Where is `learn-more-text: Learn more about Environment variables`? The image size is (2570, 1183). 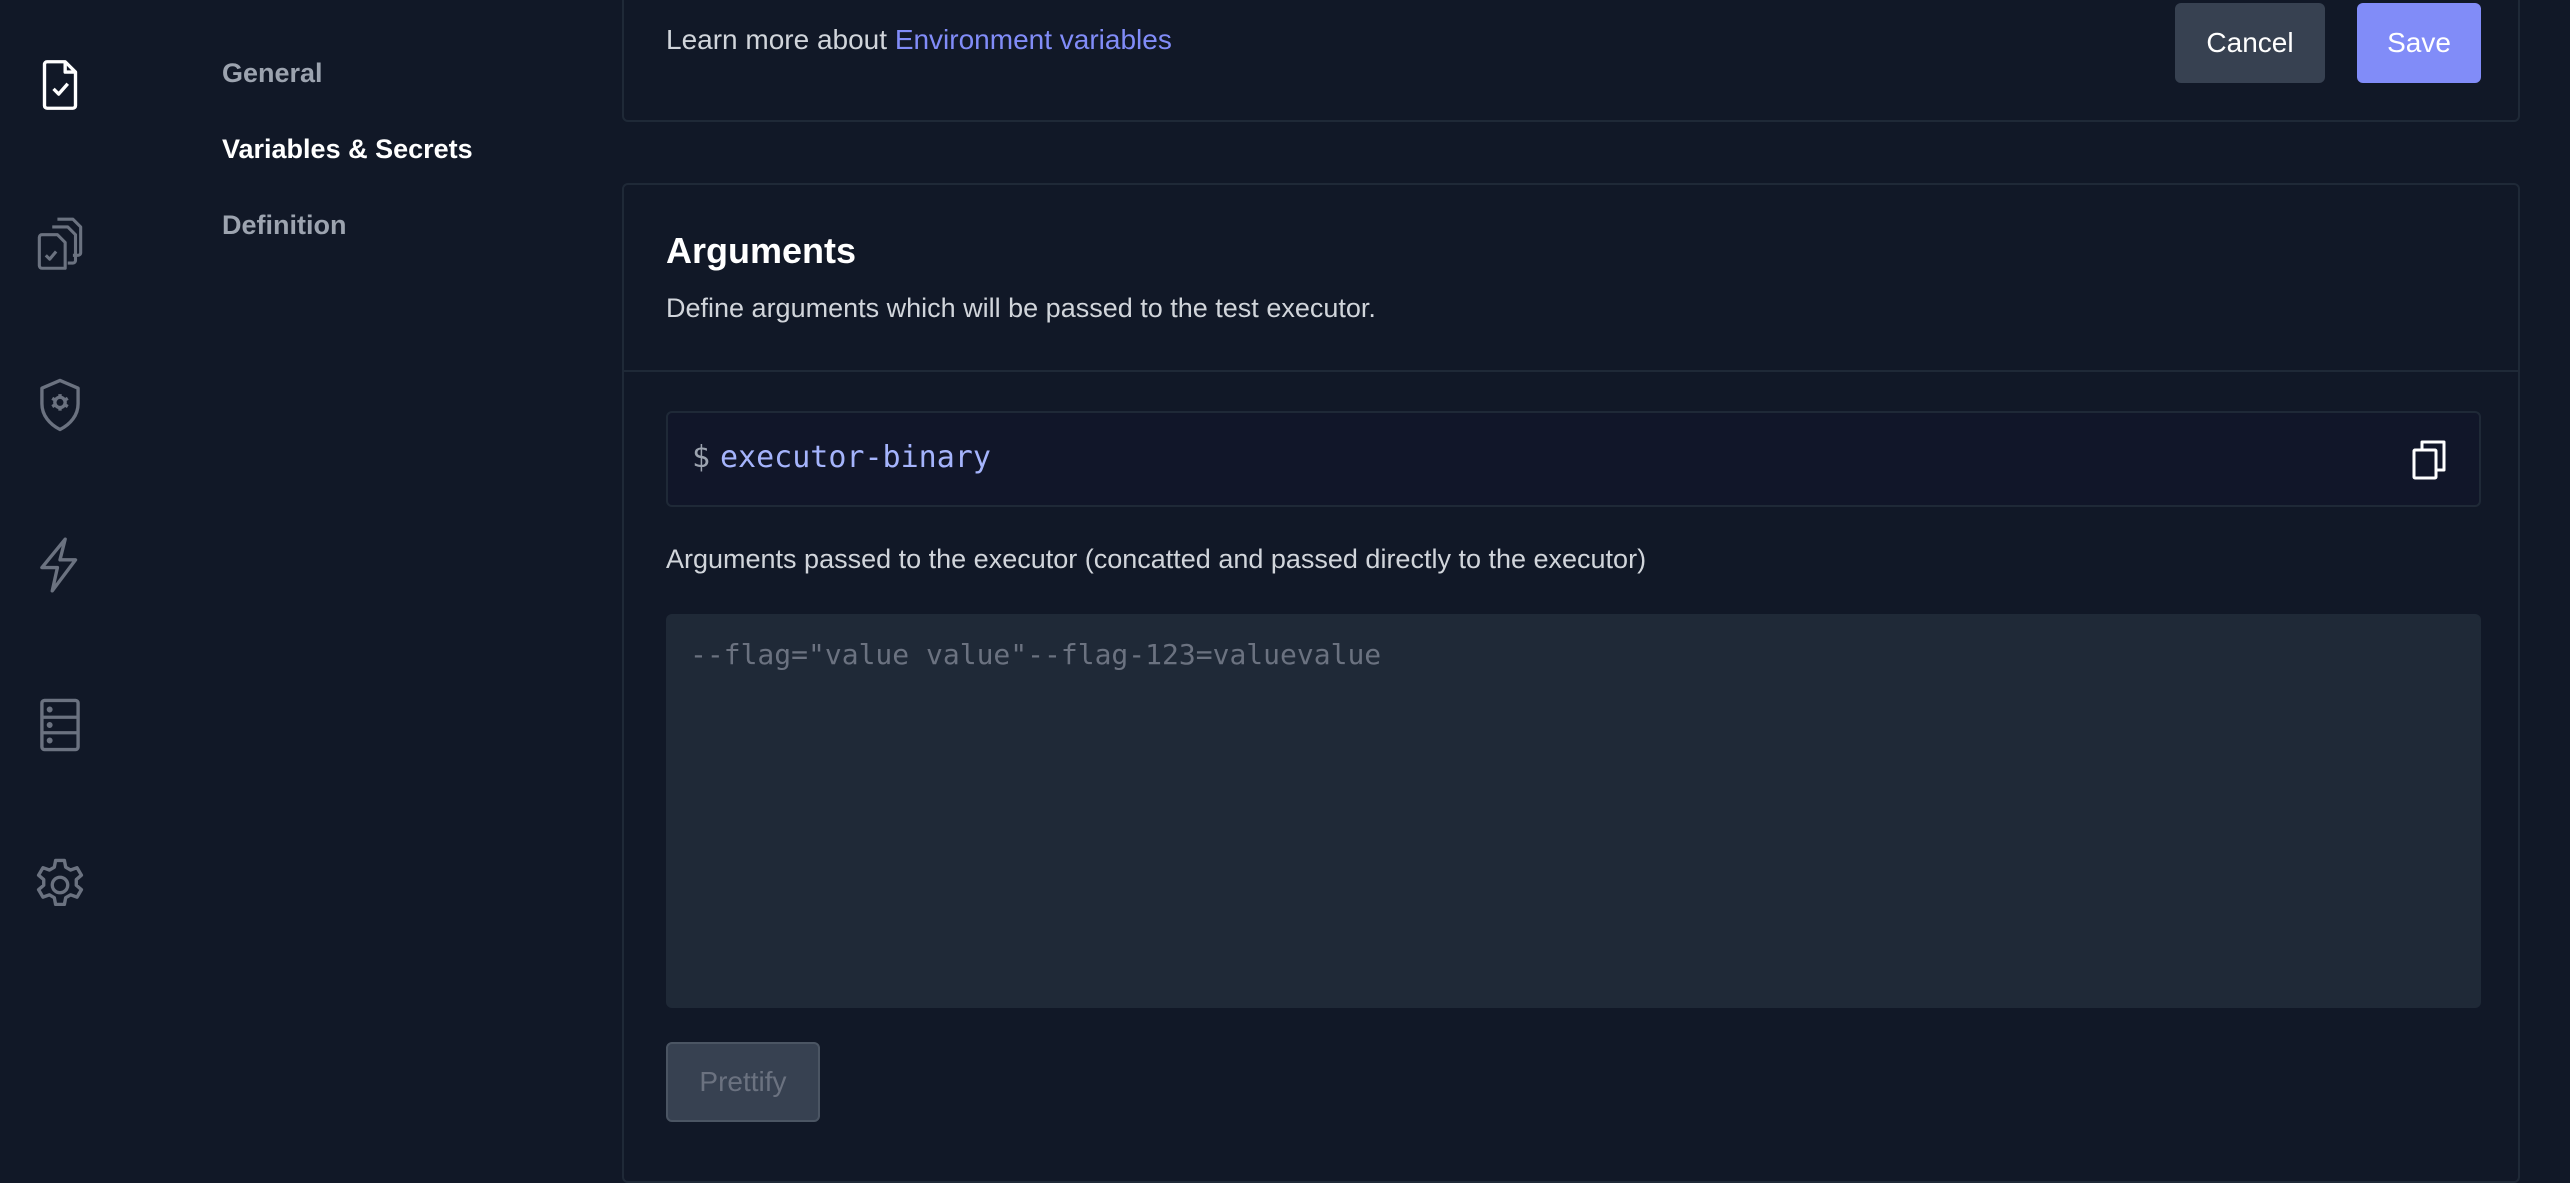
learn-more-text: Learn more about Environment variables is located at coordinates (919, 40).